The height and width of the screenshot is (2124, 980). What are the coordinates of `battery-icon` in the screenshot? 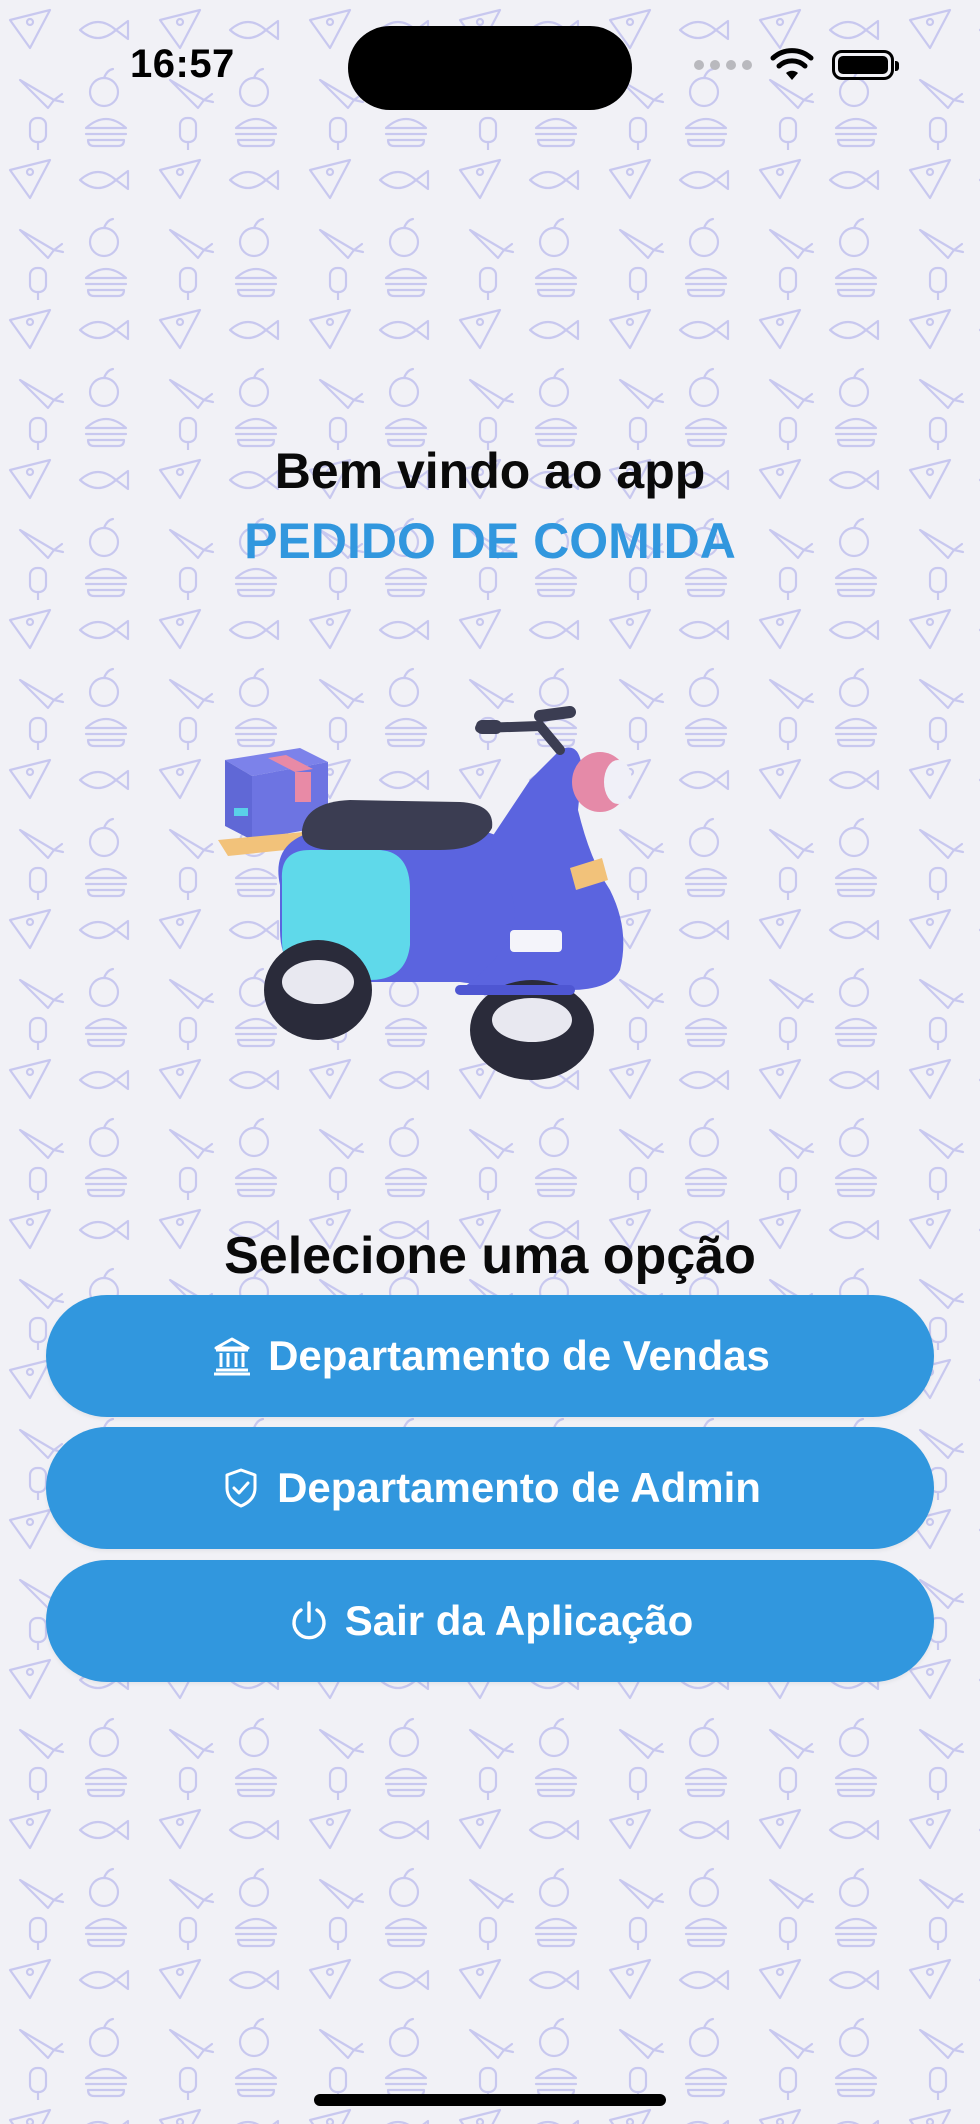 It's located at (865, 65).